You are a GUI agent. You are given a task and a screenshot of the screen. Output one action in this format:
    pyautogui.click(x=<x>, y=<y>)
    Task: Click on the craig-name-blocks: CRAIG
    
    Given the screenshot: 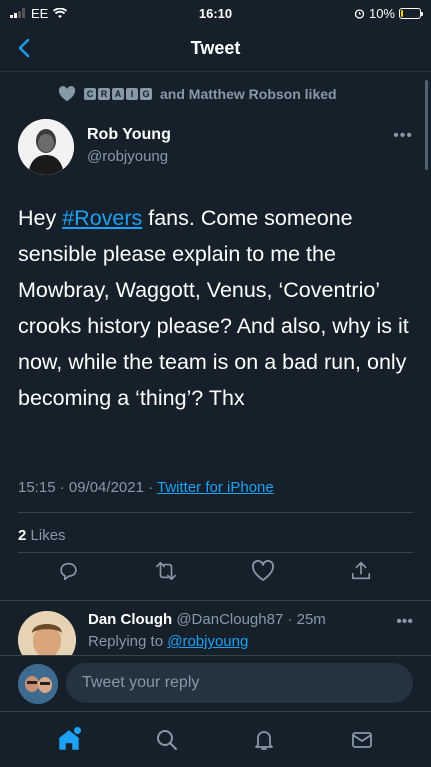 What is the action you would take?
    pyautogui.click(x=118, y=94)
    